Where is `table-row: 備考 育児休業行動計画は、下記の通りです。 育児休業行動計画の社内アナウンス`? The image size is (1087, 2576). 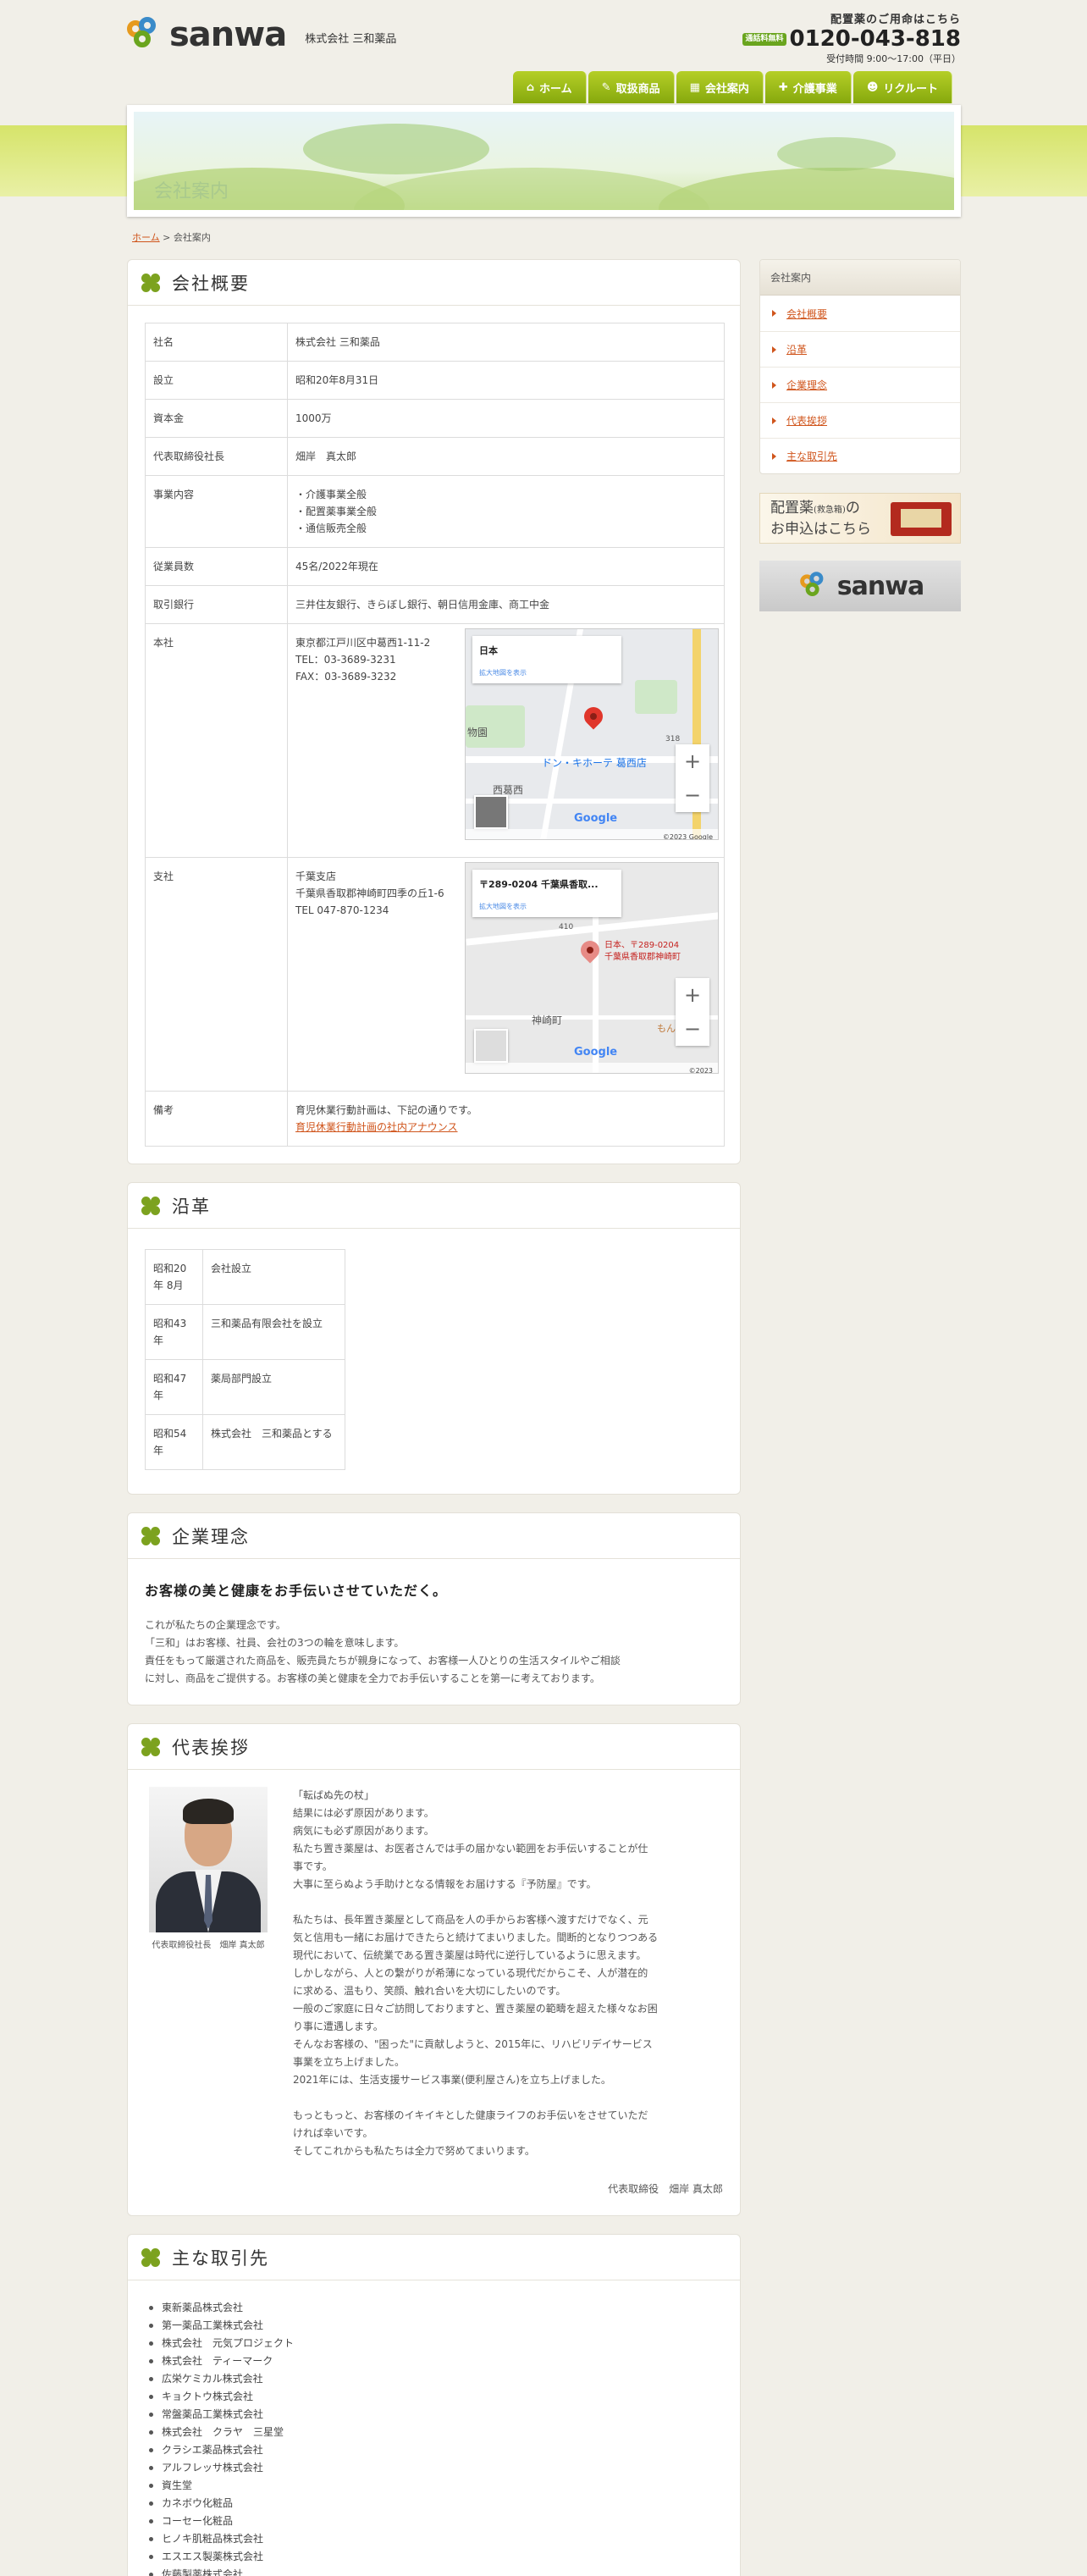 table-row: 備考 育児休業行動計画は、下記の通りです。 育児休業行動計画の社内アナウンス is located at coordinates (435, 1119).